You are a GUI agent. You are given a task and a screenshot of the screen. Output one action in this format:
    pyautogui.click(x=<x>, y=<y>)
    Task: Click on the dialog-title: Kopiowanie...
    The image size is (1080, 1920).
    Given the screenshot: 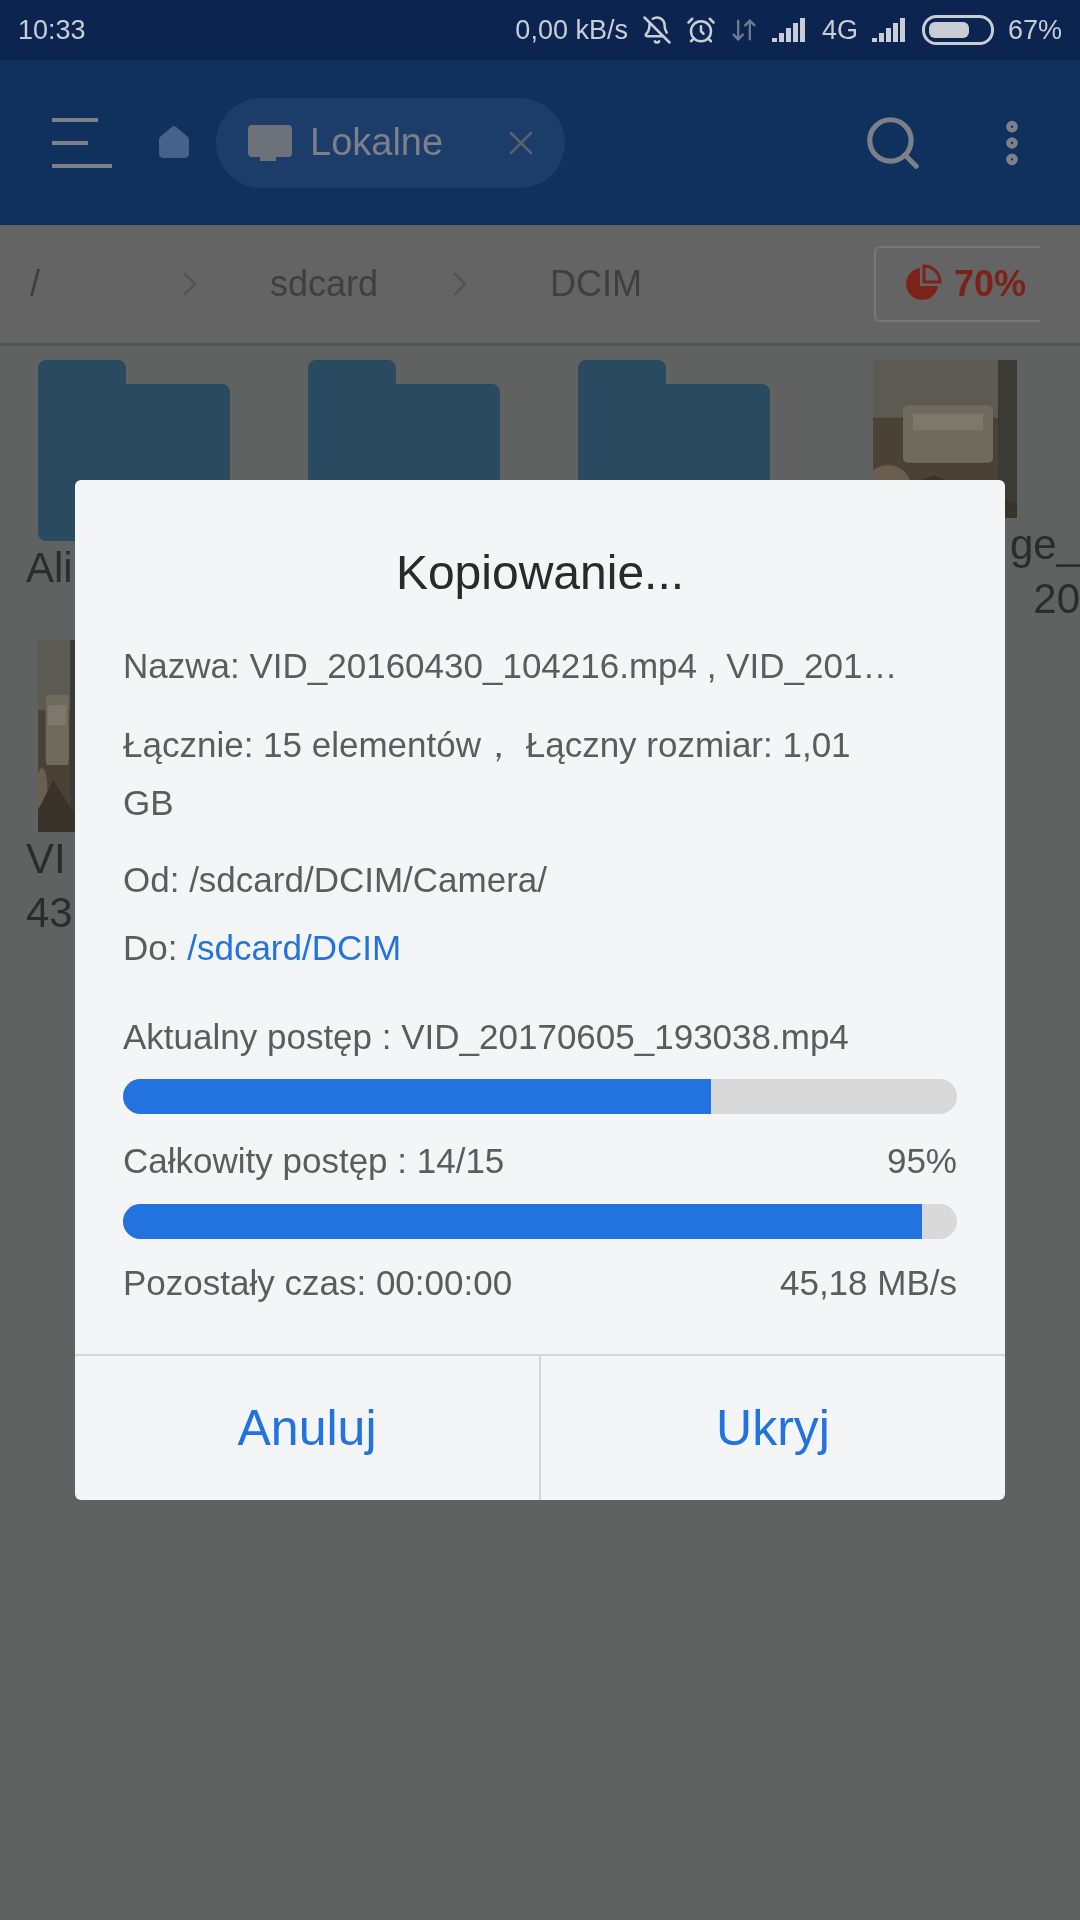 What is the action you would take?
    pyautogui.click(x=540, y=573)
    